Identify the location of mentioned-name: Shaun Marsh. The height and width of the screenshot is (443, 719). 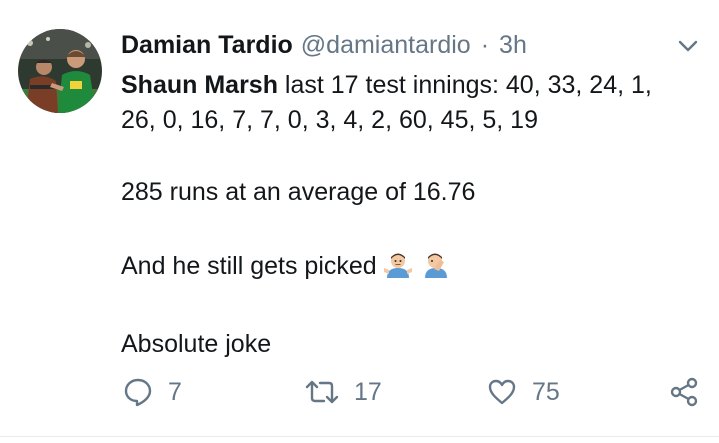
(199, 85).